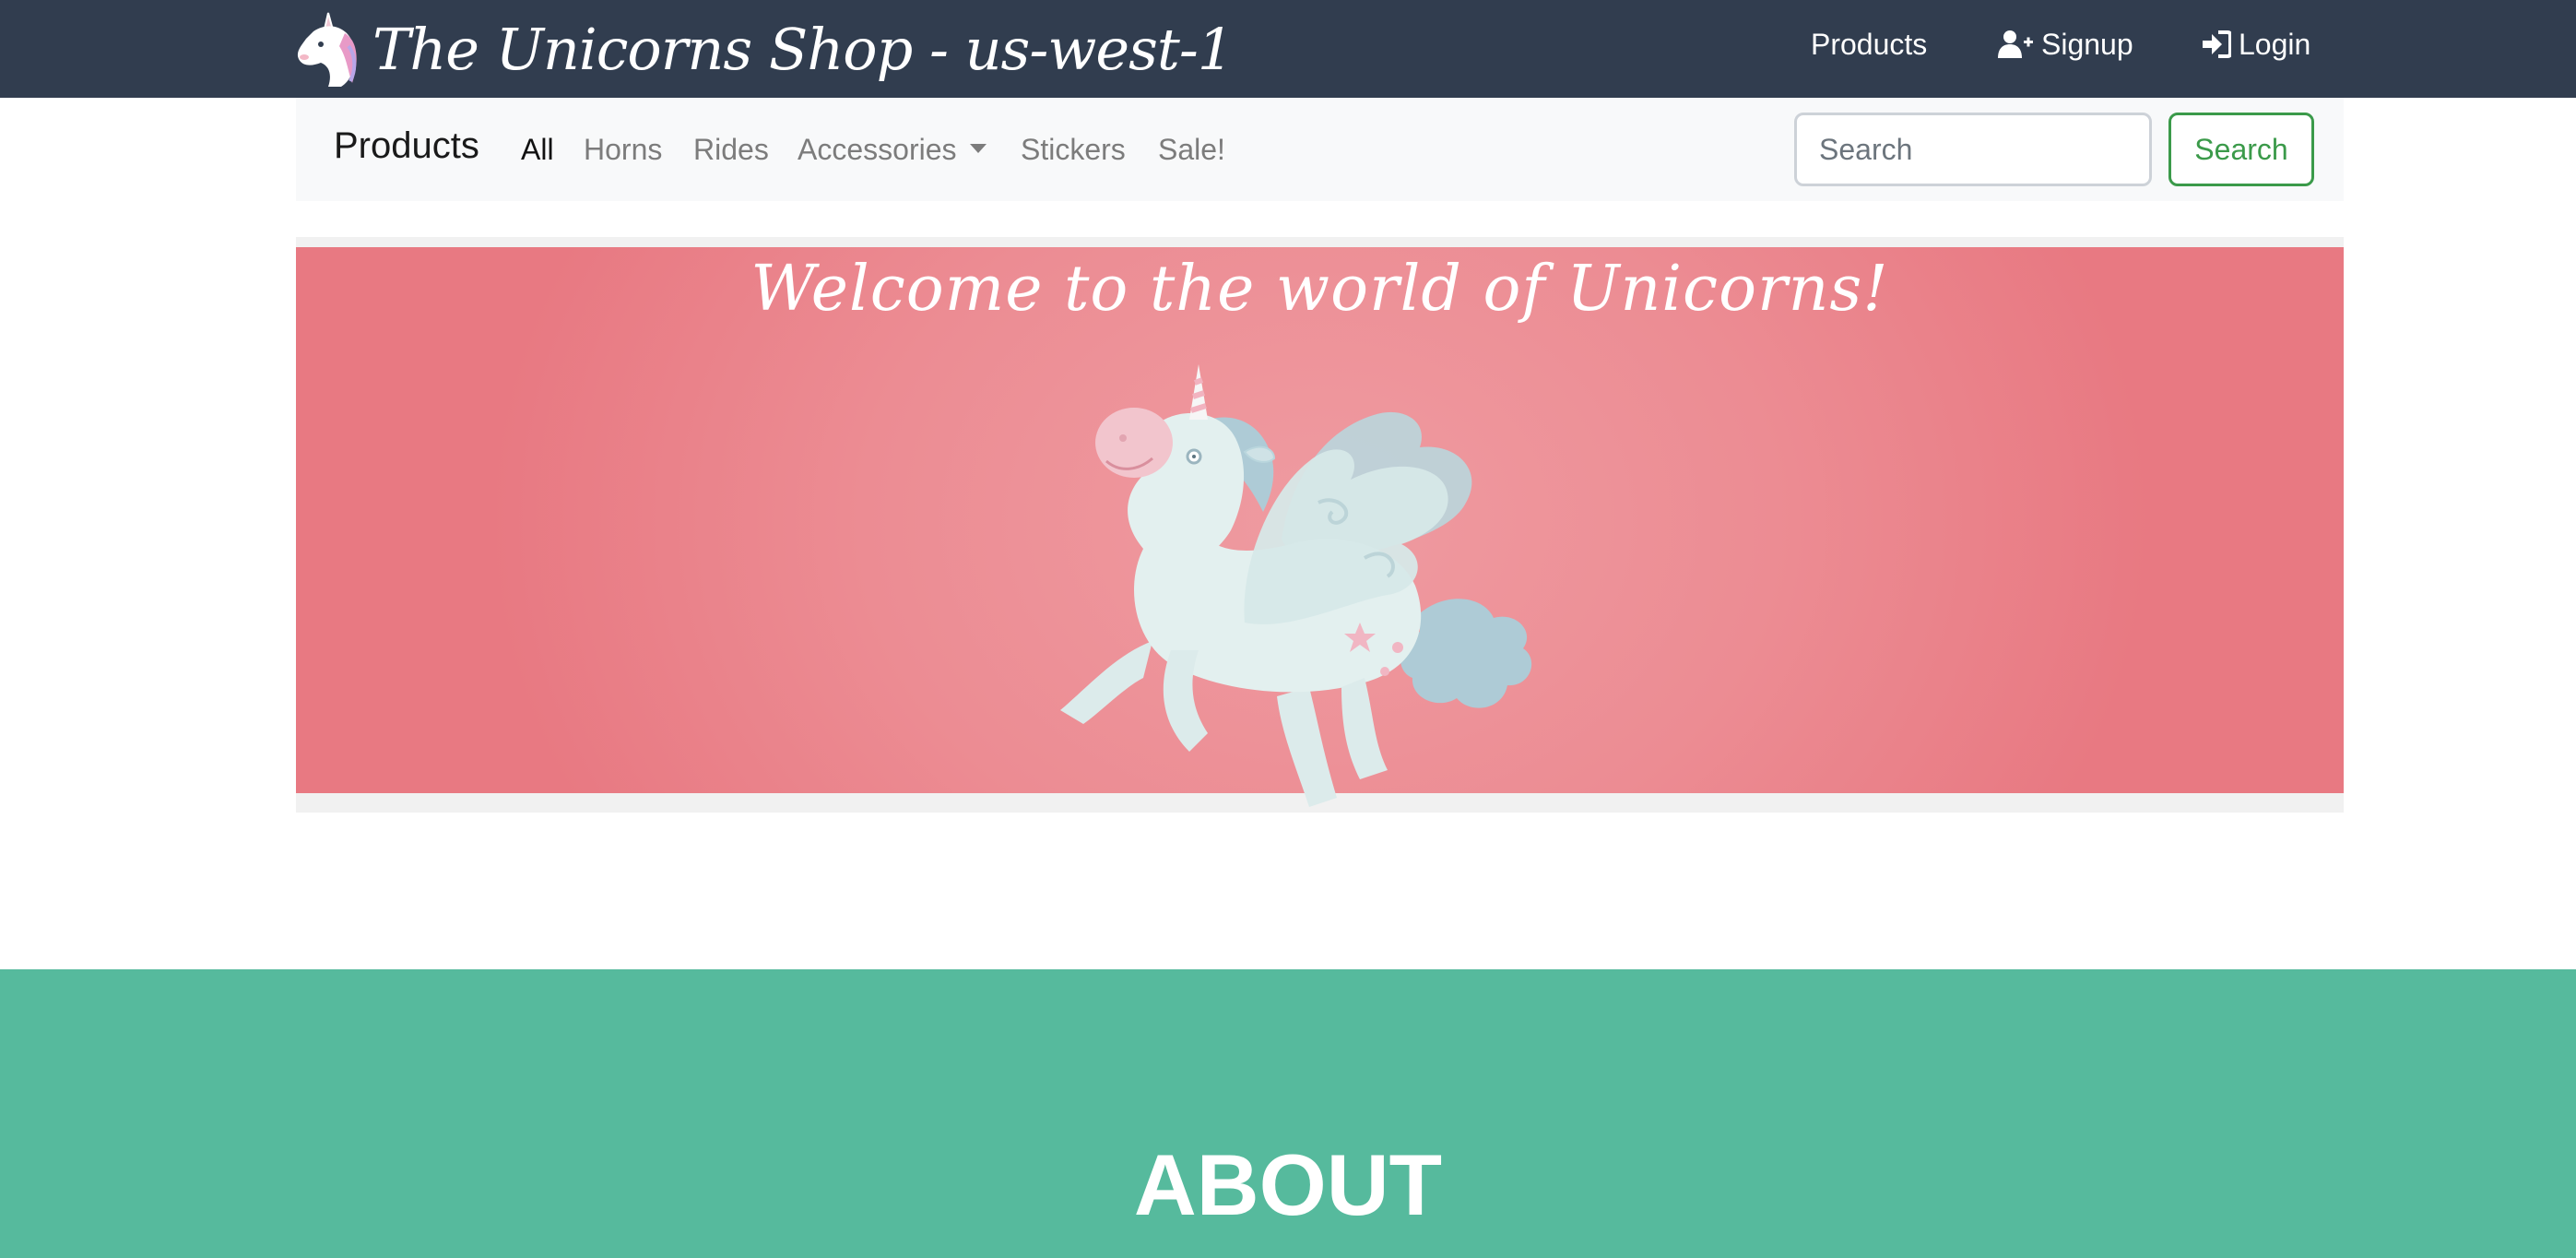  Describe the element at coordinates (1073, 150) in the screenshot. I see `subnav-link-stickers: Stickers` at that location.